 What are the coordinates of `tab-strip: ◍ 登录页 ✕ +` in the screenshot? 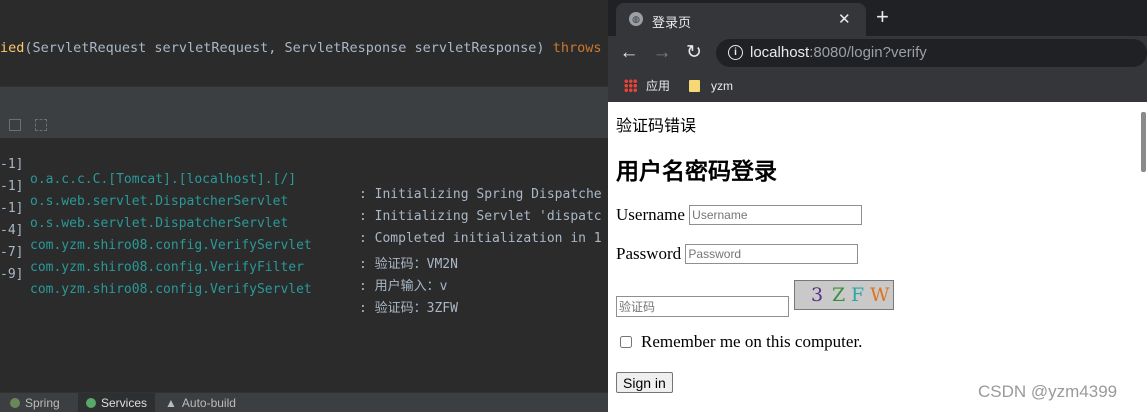 It's located at (877, 18).